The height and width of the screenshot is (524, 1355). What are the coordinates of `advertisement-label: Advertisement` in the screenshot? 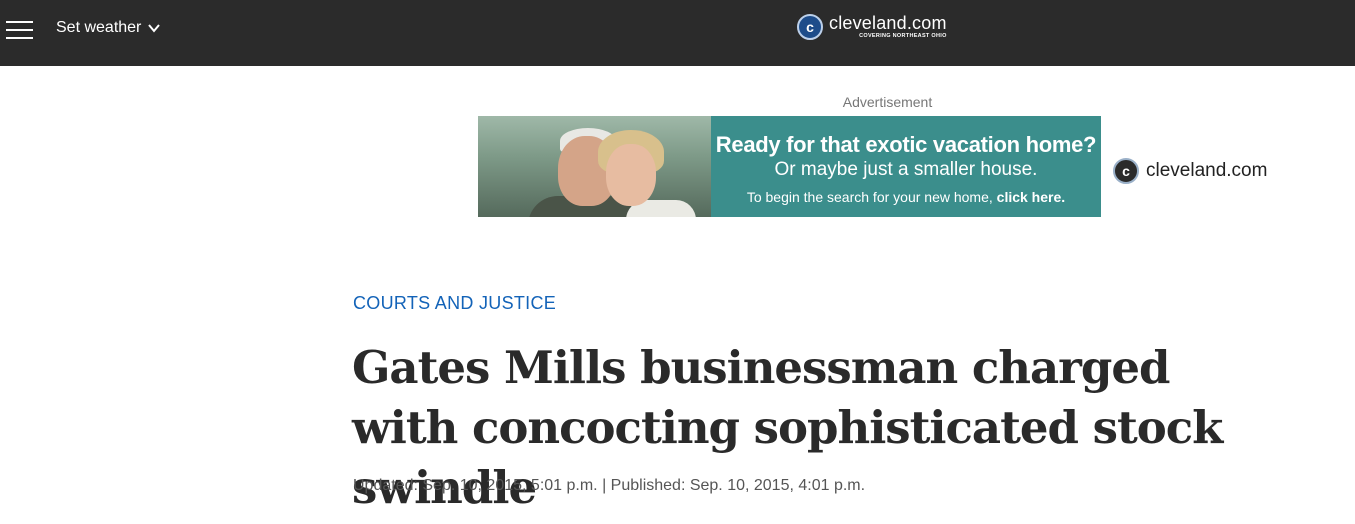 It's located at (887, 102).